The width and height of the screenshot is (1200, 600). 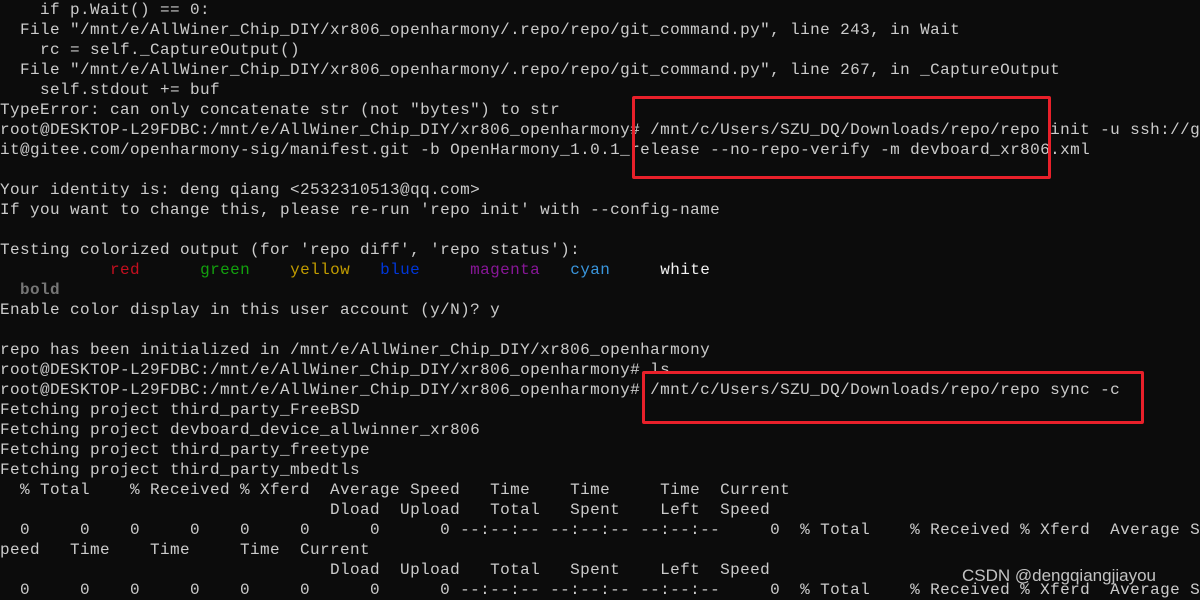 I want to click on terminal-line: red green yellow blue magenta cyan white, so click(x=600, y=270).